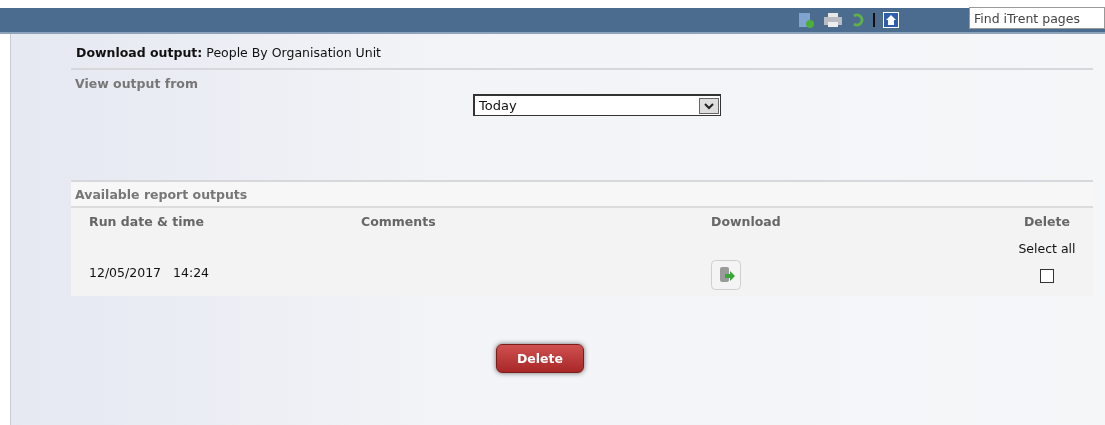 The width and height of the screenshot is (1105, 425). Describe the element at coordinates (833, 20) in the screenshot. I see `print-icon` at that location.